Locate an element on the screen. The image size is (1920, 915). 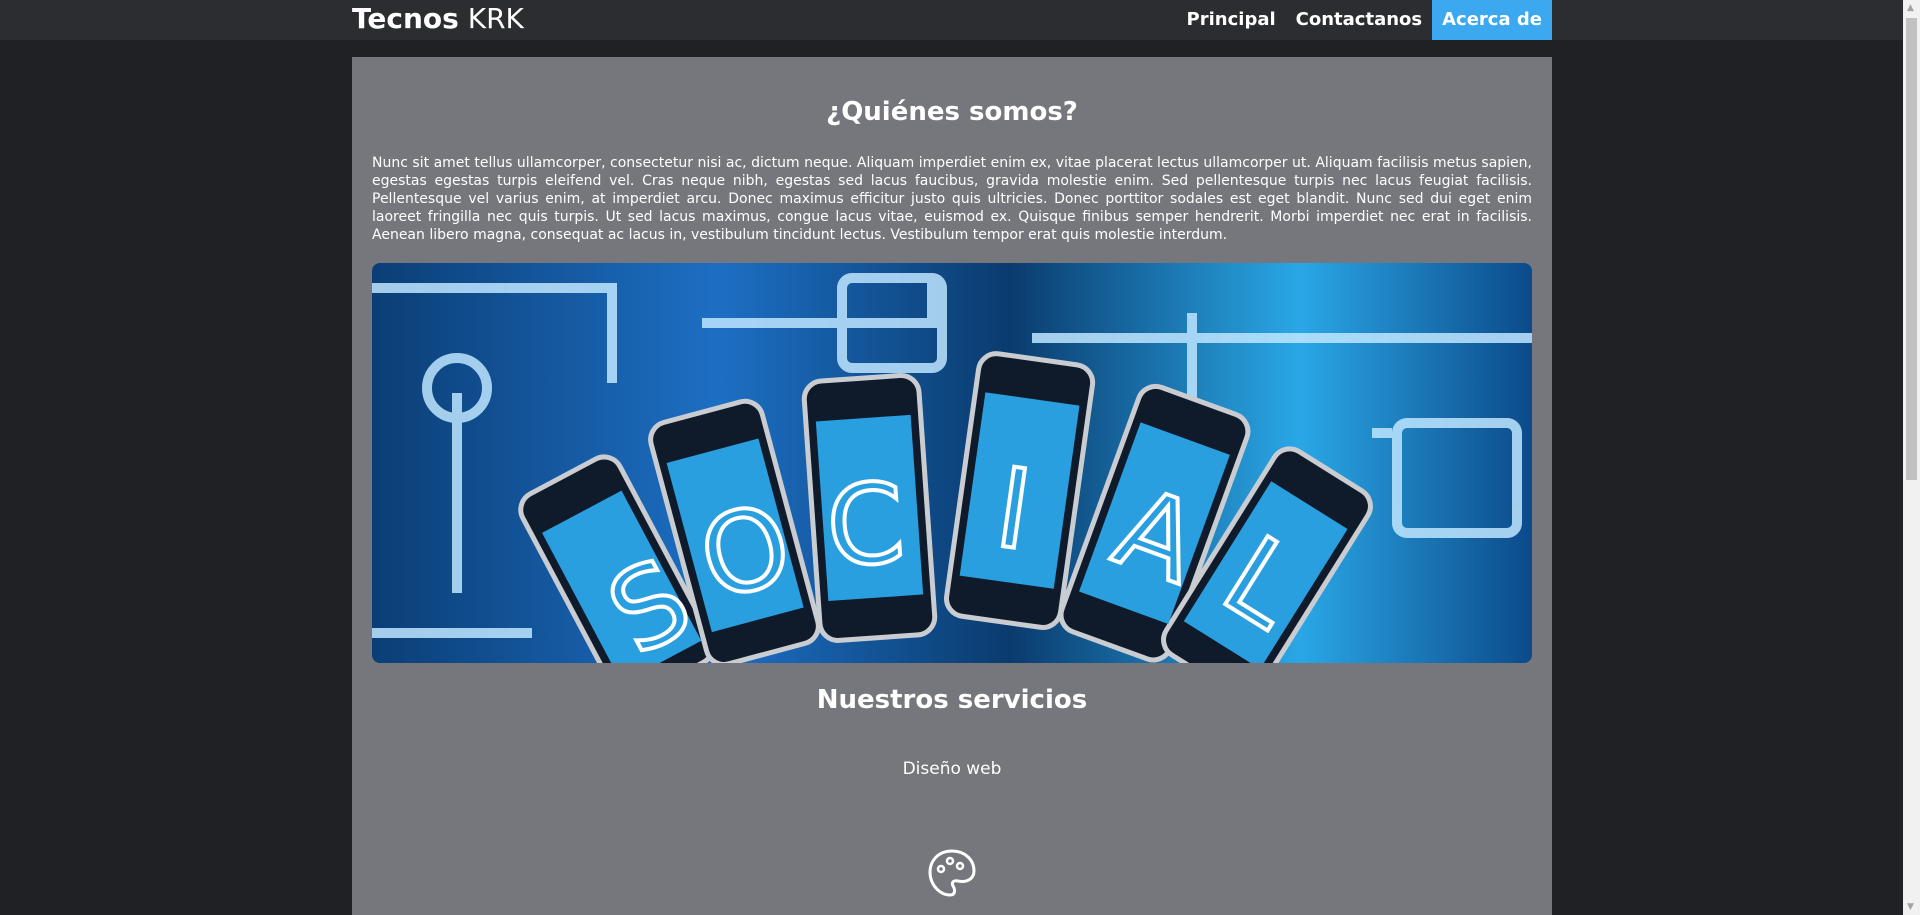
scrollbar-thumb is located at coordinates (1911, 249).